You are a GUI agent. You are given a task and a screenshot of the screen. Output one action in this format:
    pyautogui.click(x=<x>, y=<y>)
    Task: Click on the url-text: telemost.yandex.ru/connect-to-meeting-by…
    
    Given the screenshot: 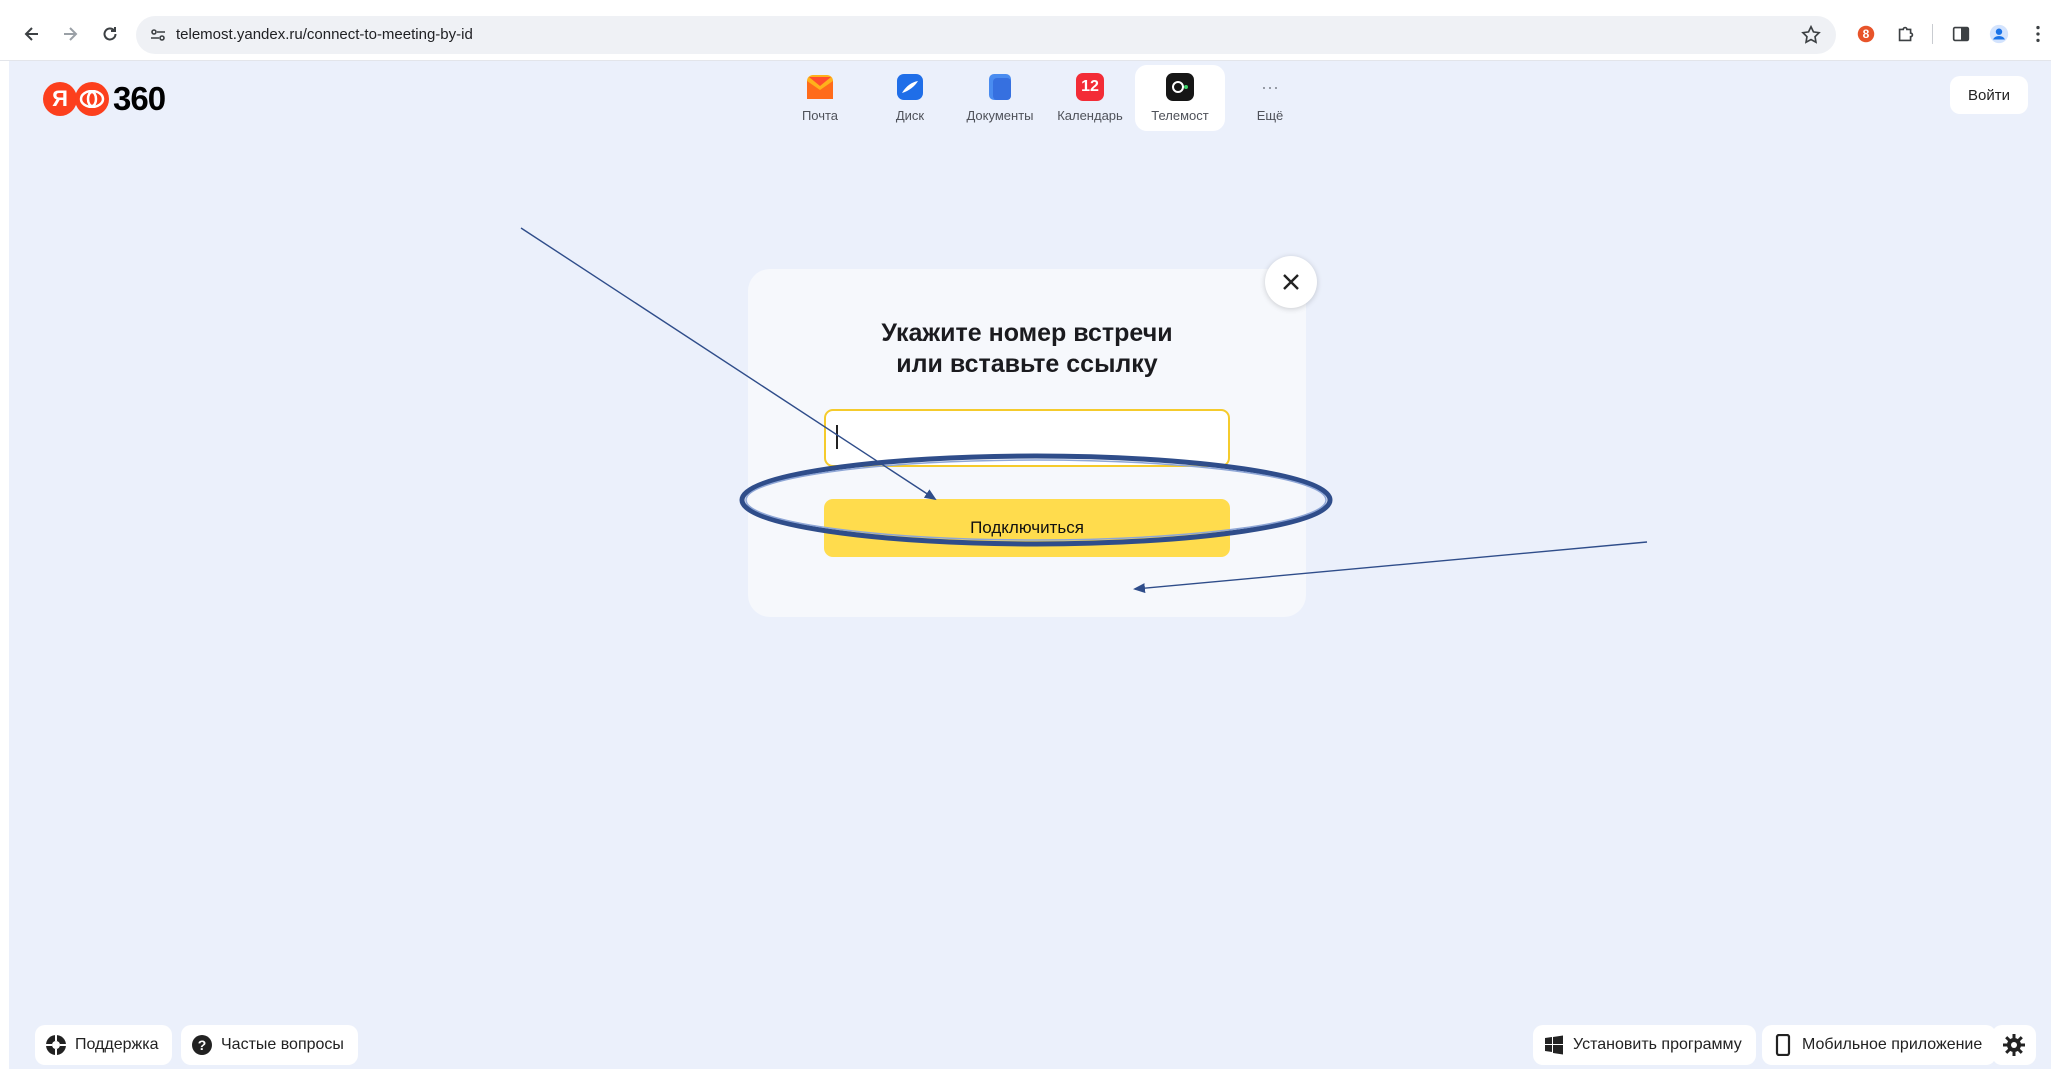 What is the action you would take?
    pyautogui.click(x=324, y=35)
    